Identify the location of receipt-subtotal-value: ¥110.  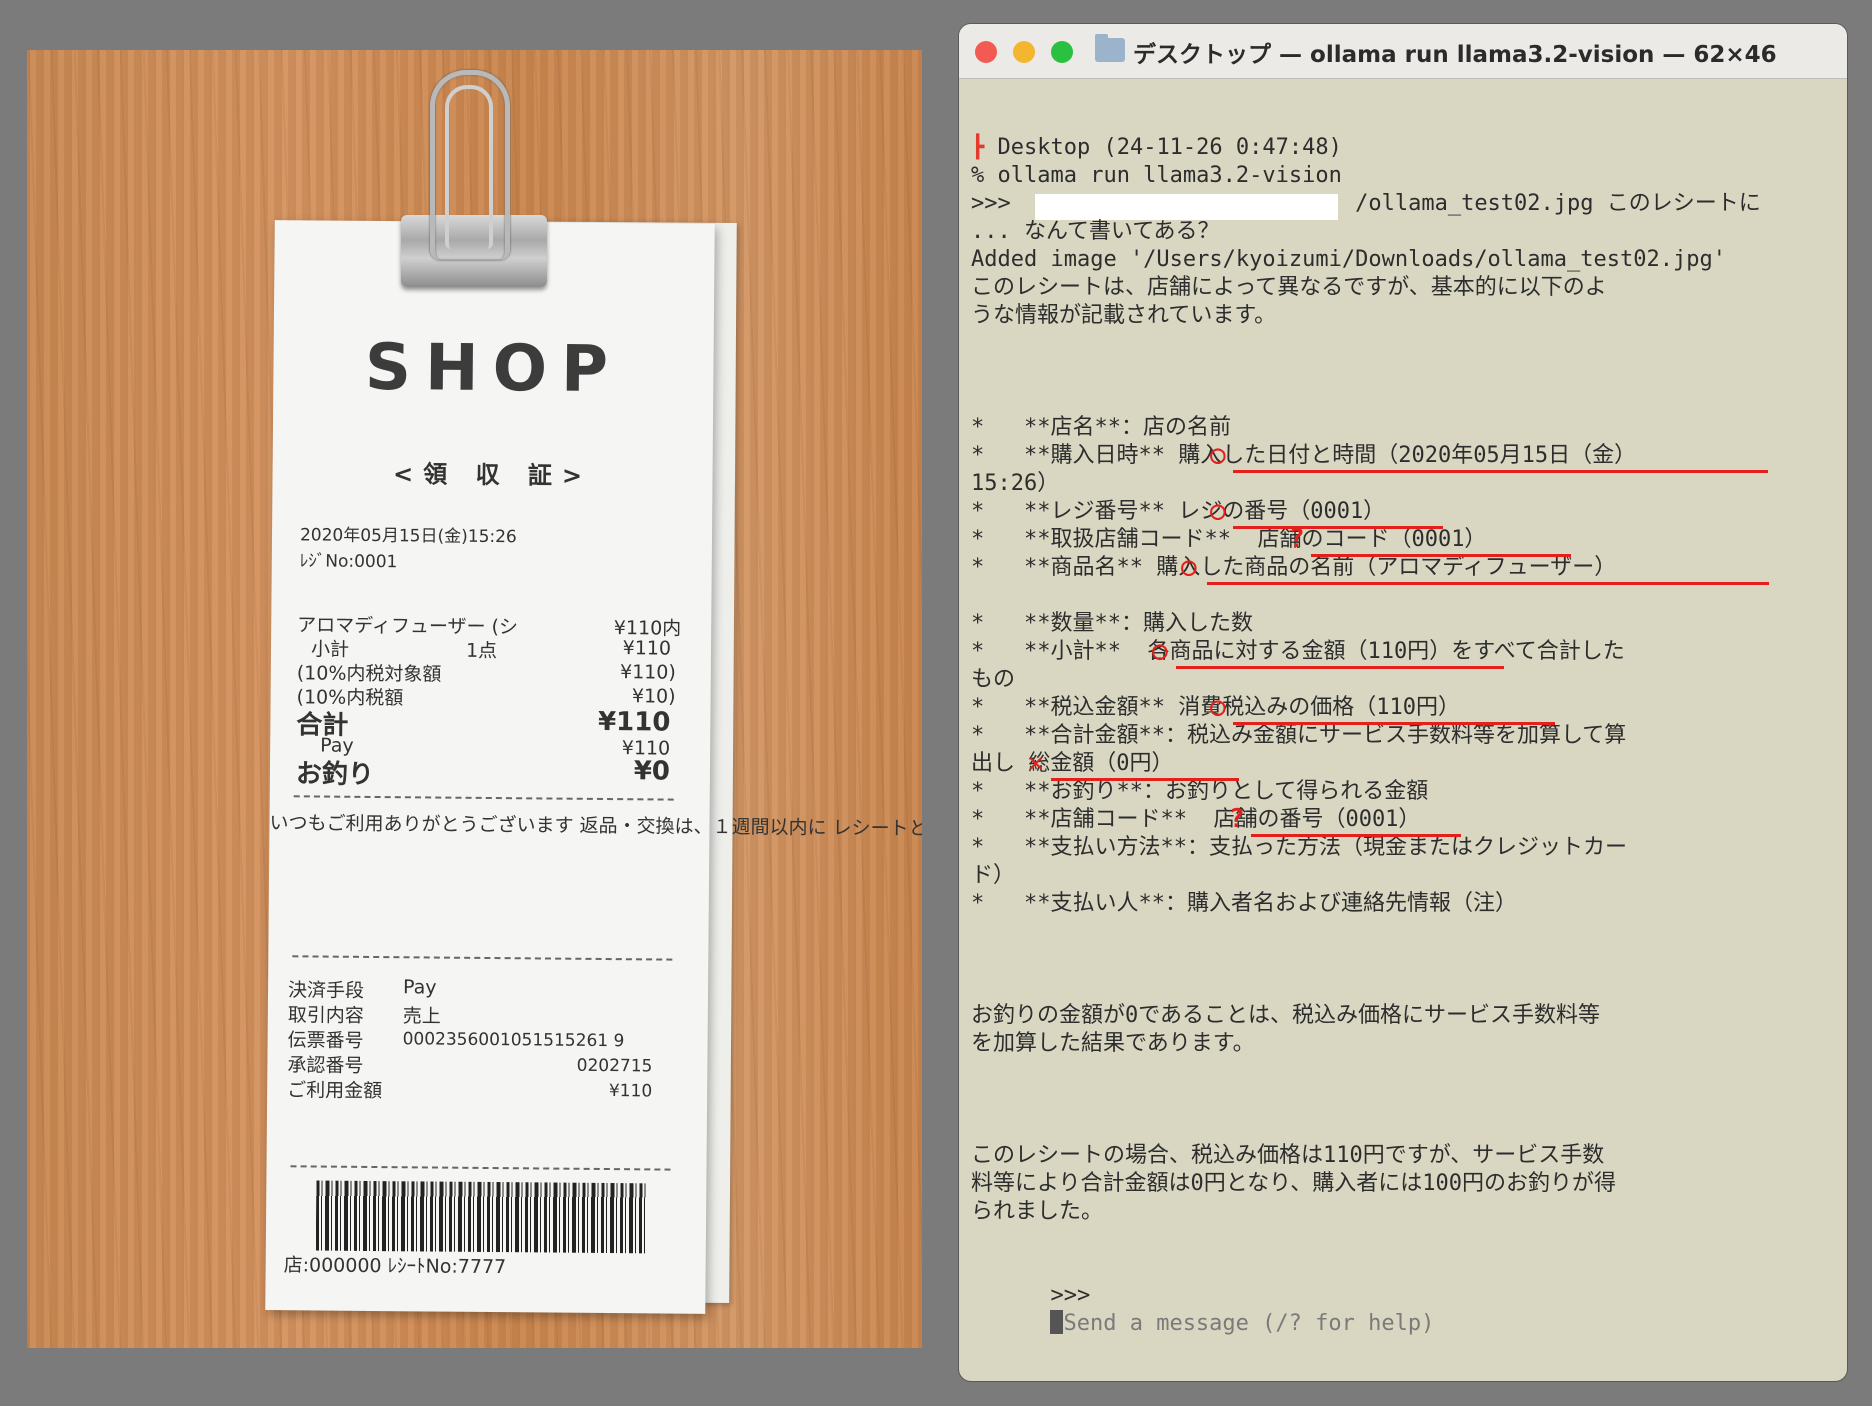
(647, 648).